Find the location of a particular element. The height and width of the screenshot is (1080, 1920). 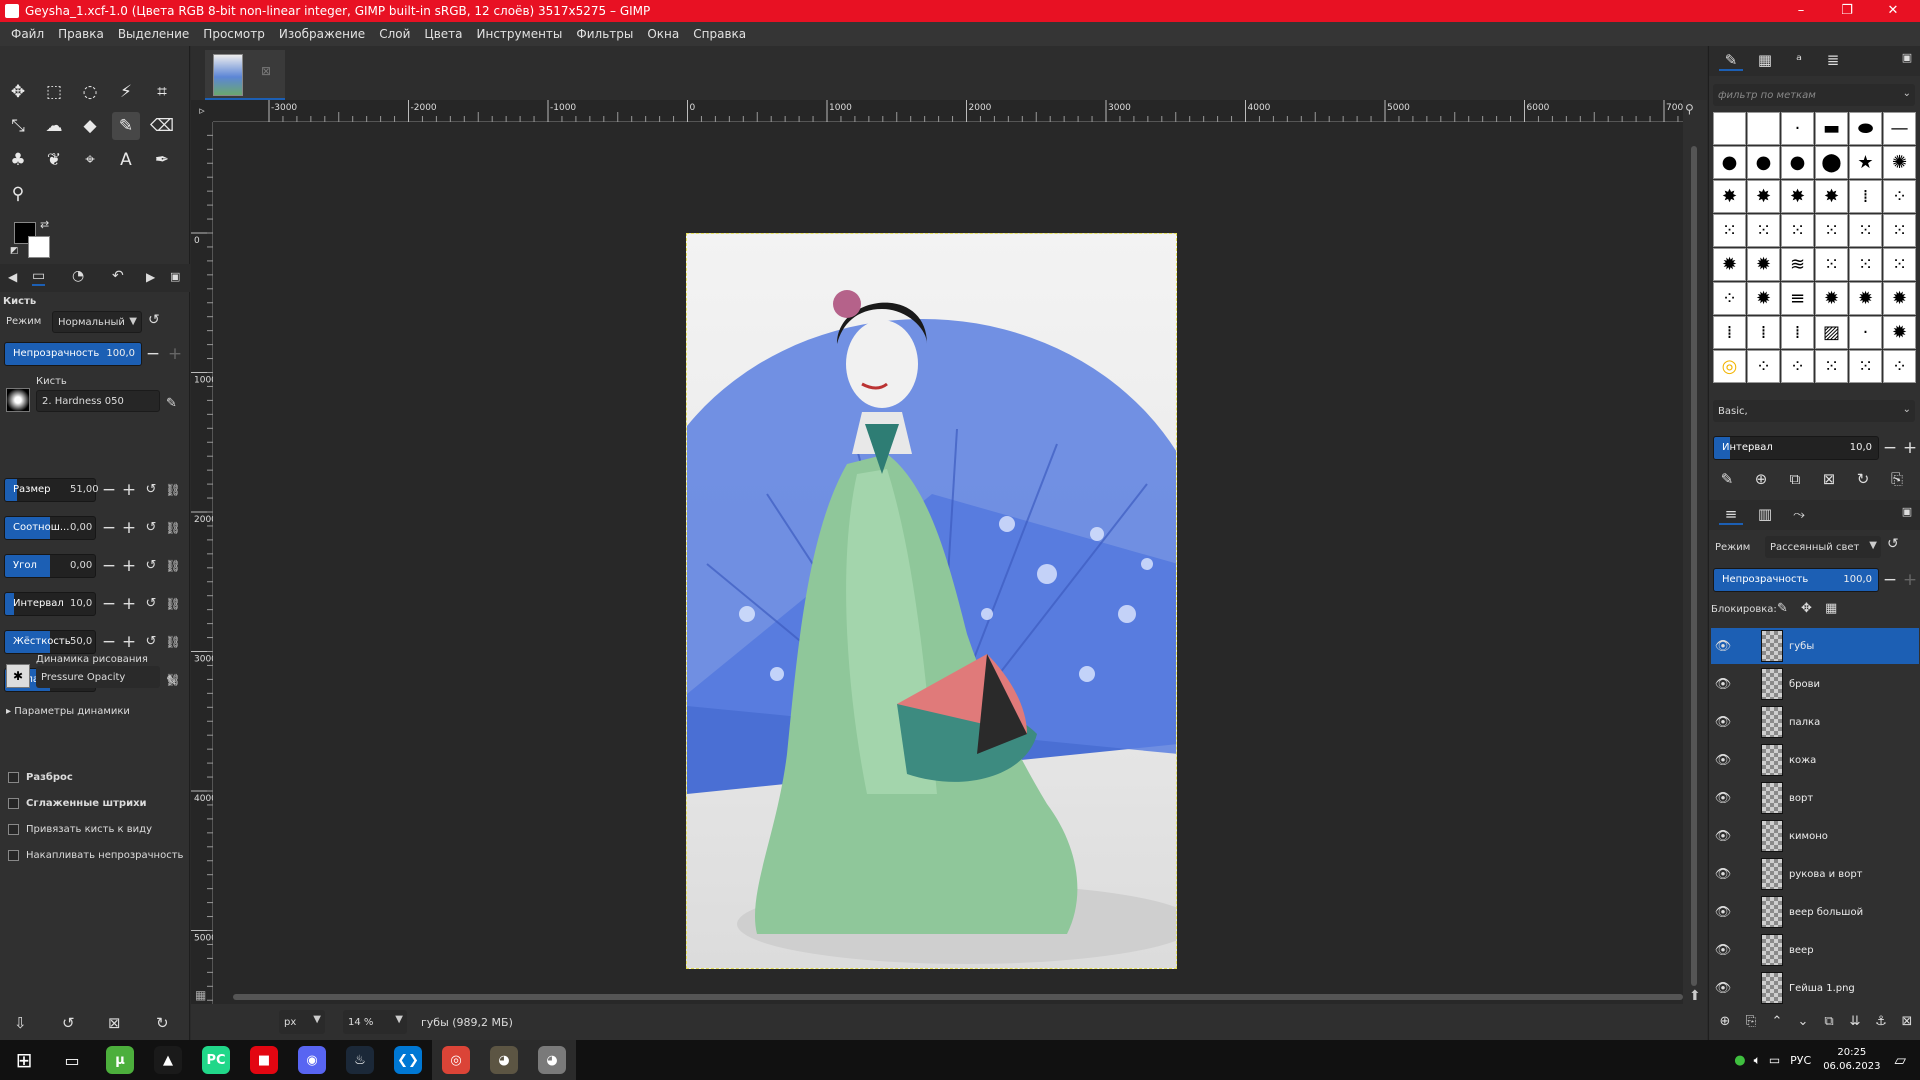

tab-device-status-icon: ◔ is located at coordinates (78, 276).